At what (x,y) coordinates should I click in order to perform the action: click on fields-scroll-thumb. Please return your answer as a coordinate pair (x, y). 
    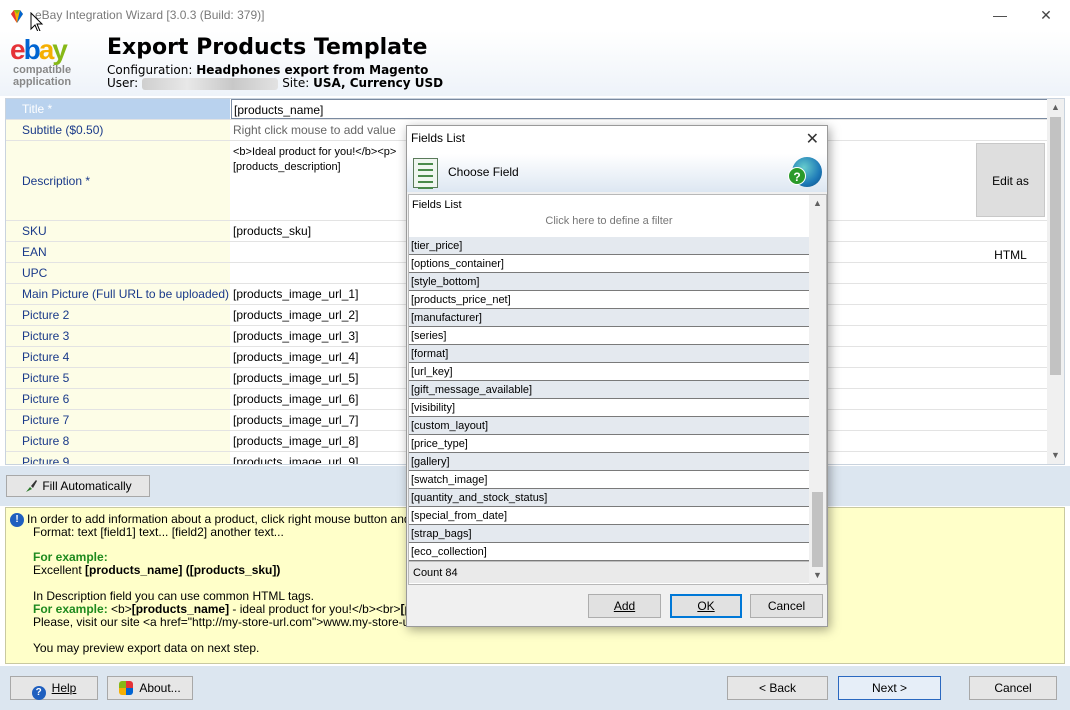
    Looking at the image, I should click on (817, 529).